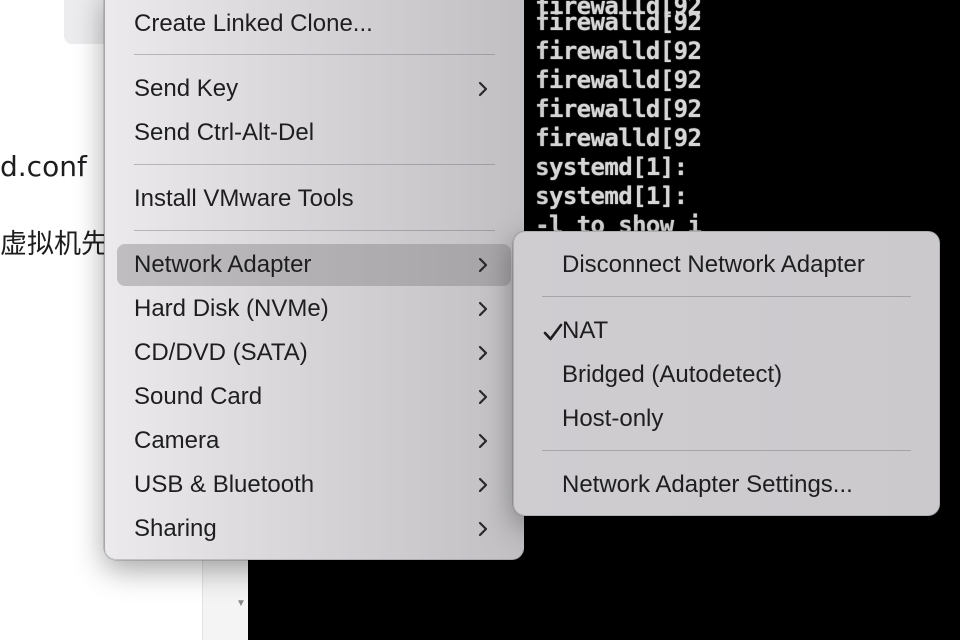 This screenshot has height=640, width=960. Describe the element at coordinates (314, 441) in the screenshot. I see `menu-item-camera: Camera` at that location.